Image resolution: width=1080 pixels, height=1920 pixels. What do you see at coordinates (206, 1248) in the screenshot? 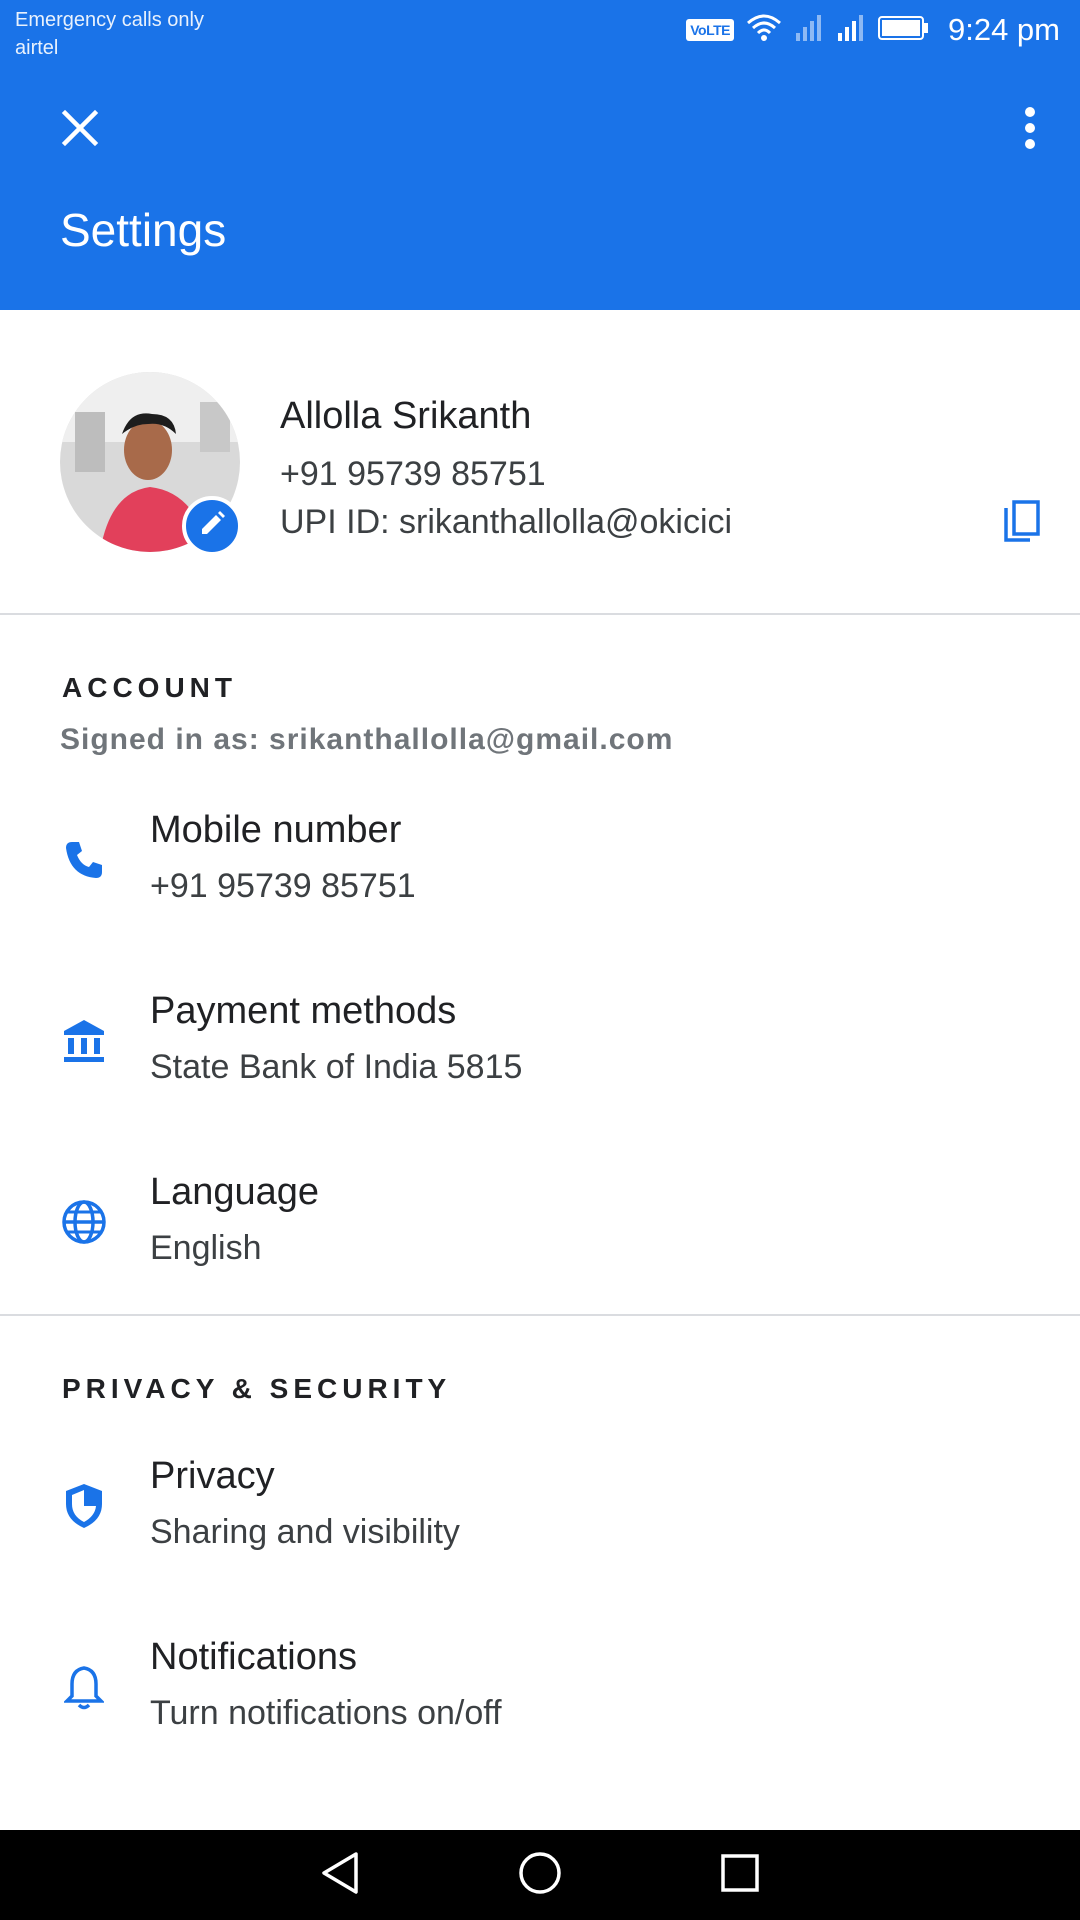
I see `item-subtitle: English` at bounding box center [206, 1248].